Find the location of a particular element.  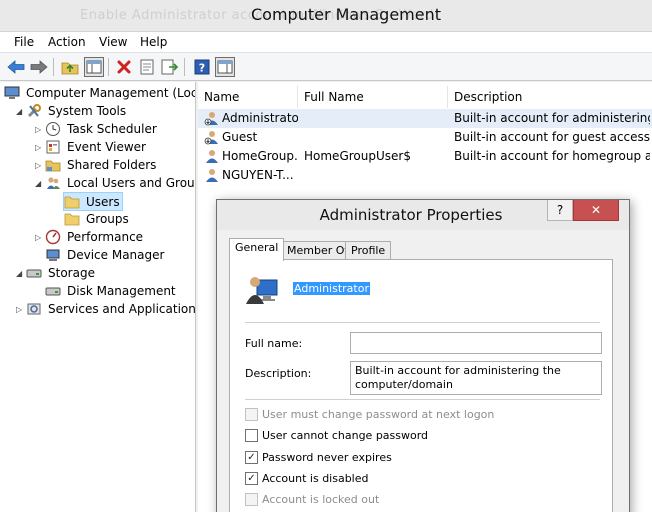

export-list-icon is located at coordinates (170, 67).